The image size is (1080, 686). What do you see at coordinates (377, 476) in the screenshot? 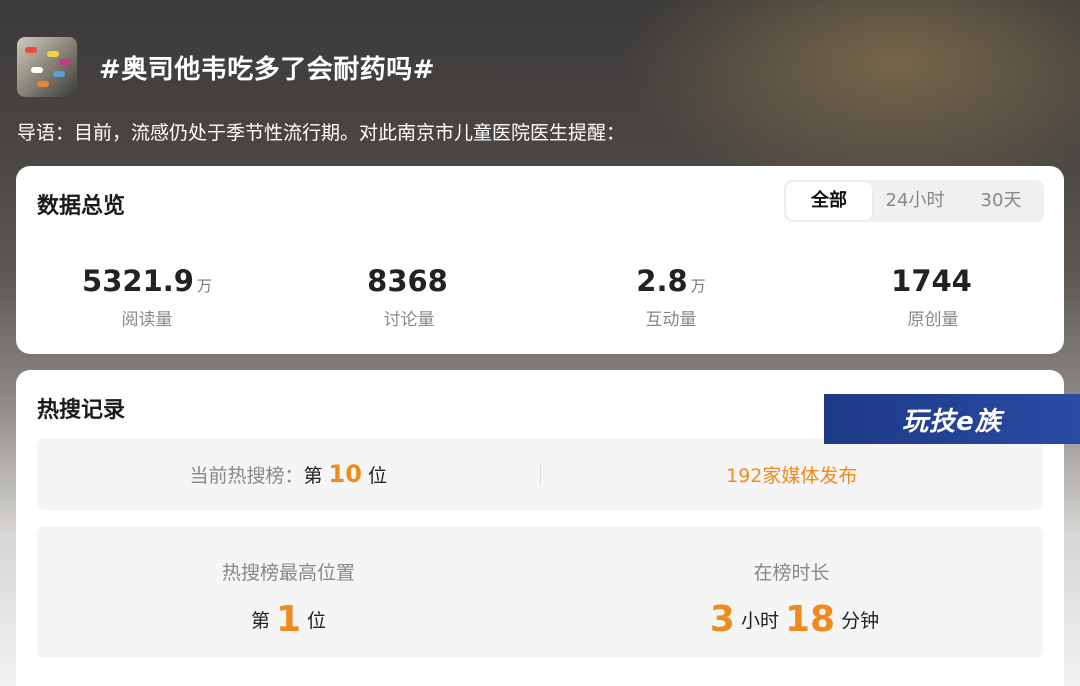
I see `current-rank-wei: 位` at bounding box center [377, 476].